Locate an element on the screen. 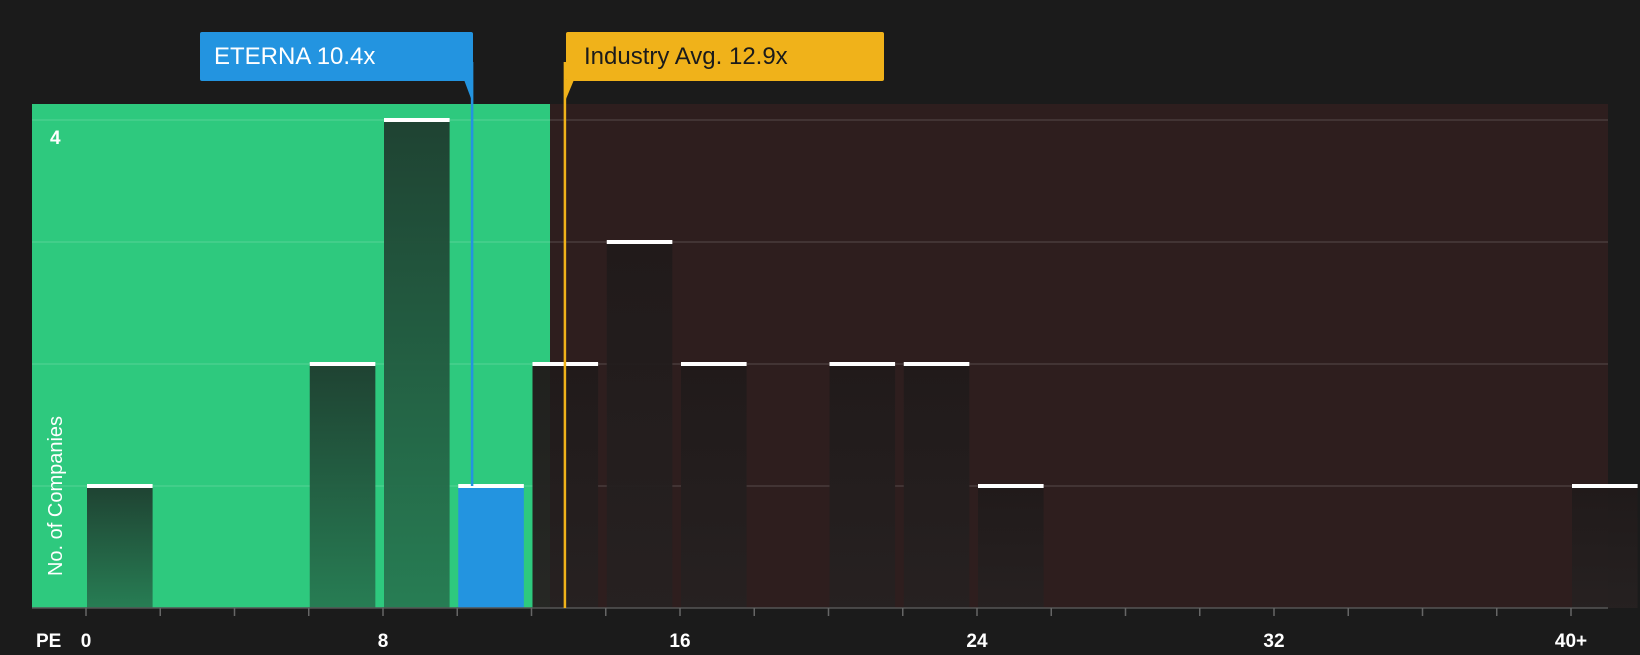  x-tick-label: 24 is located at coordinates (977, 640).